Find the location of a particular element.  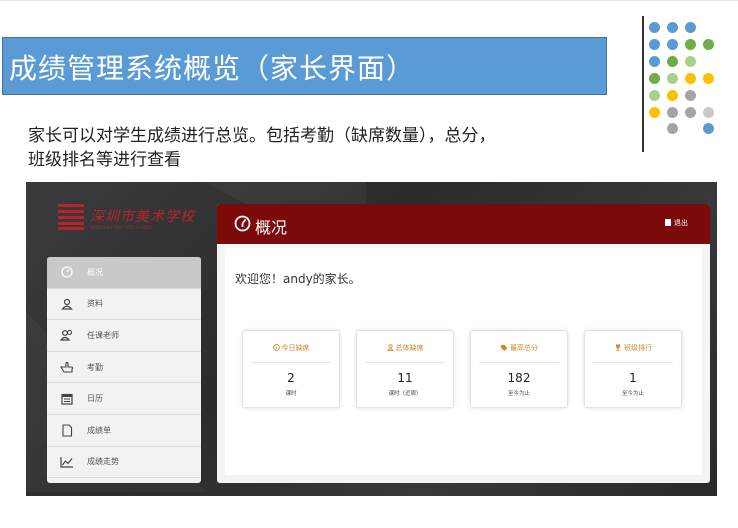

sidebar-item-label: 日历 is located at coordinates (95, 399).